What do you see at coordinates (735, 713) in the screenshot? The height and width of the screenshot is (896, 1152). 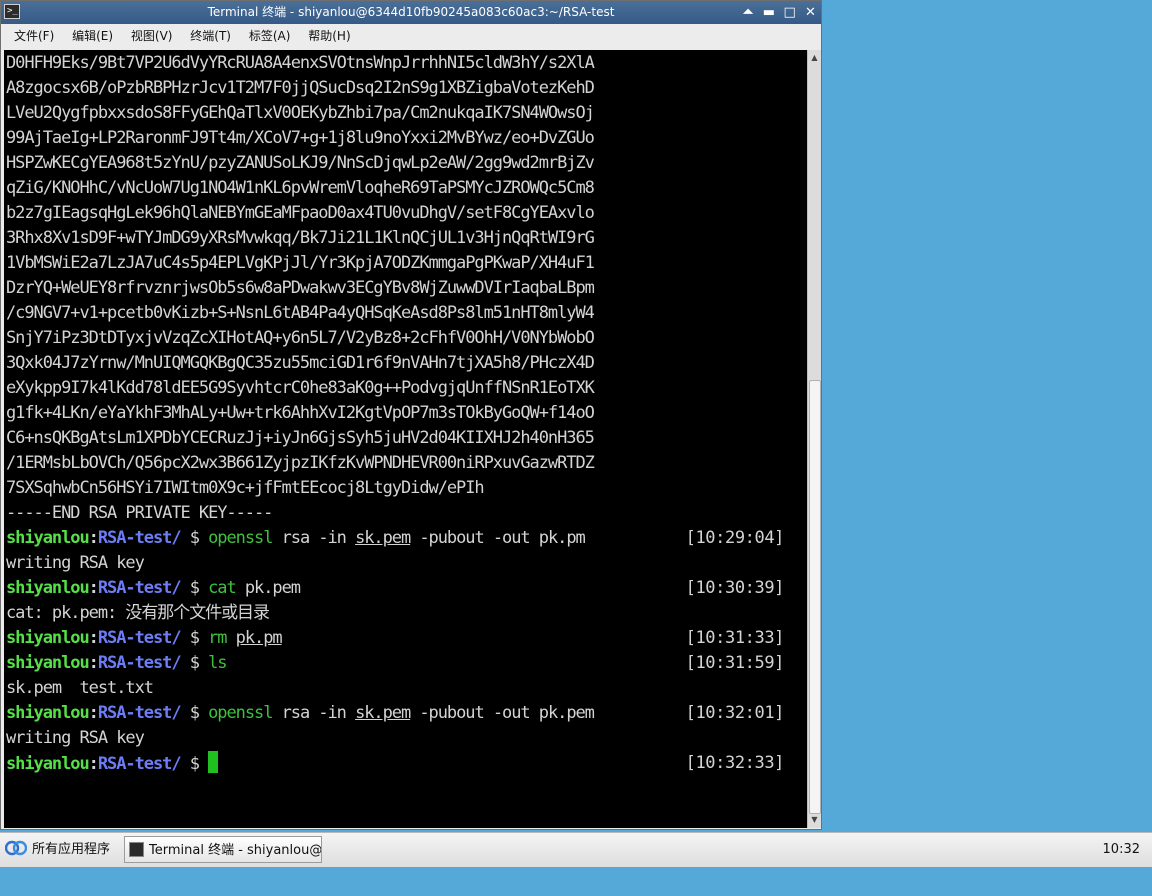 I see `timestamp: [10:32:01]` at bounding box center [735, 713].